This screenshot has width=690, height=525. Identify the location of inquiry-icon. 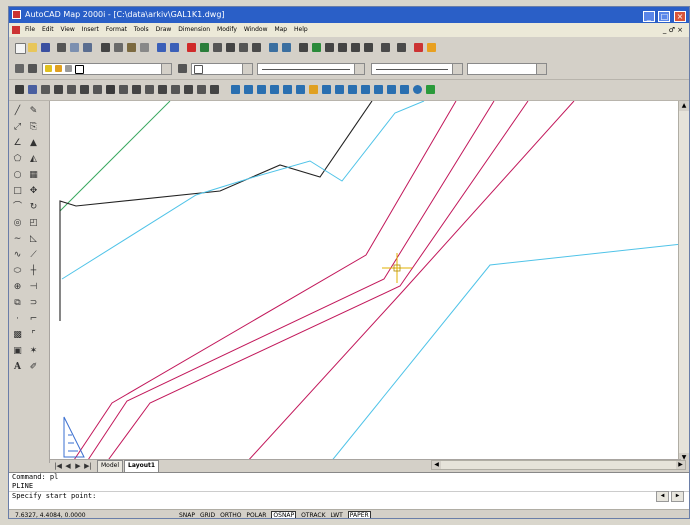
(230, 47).